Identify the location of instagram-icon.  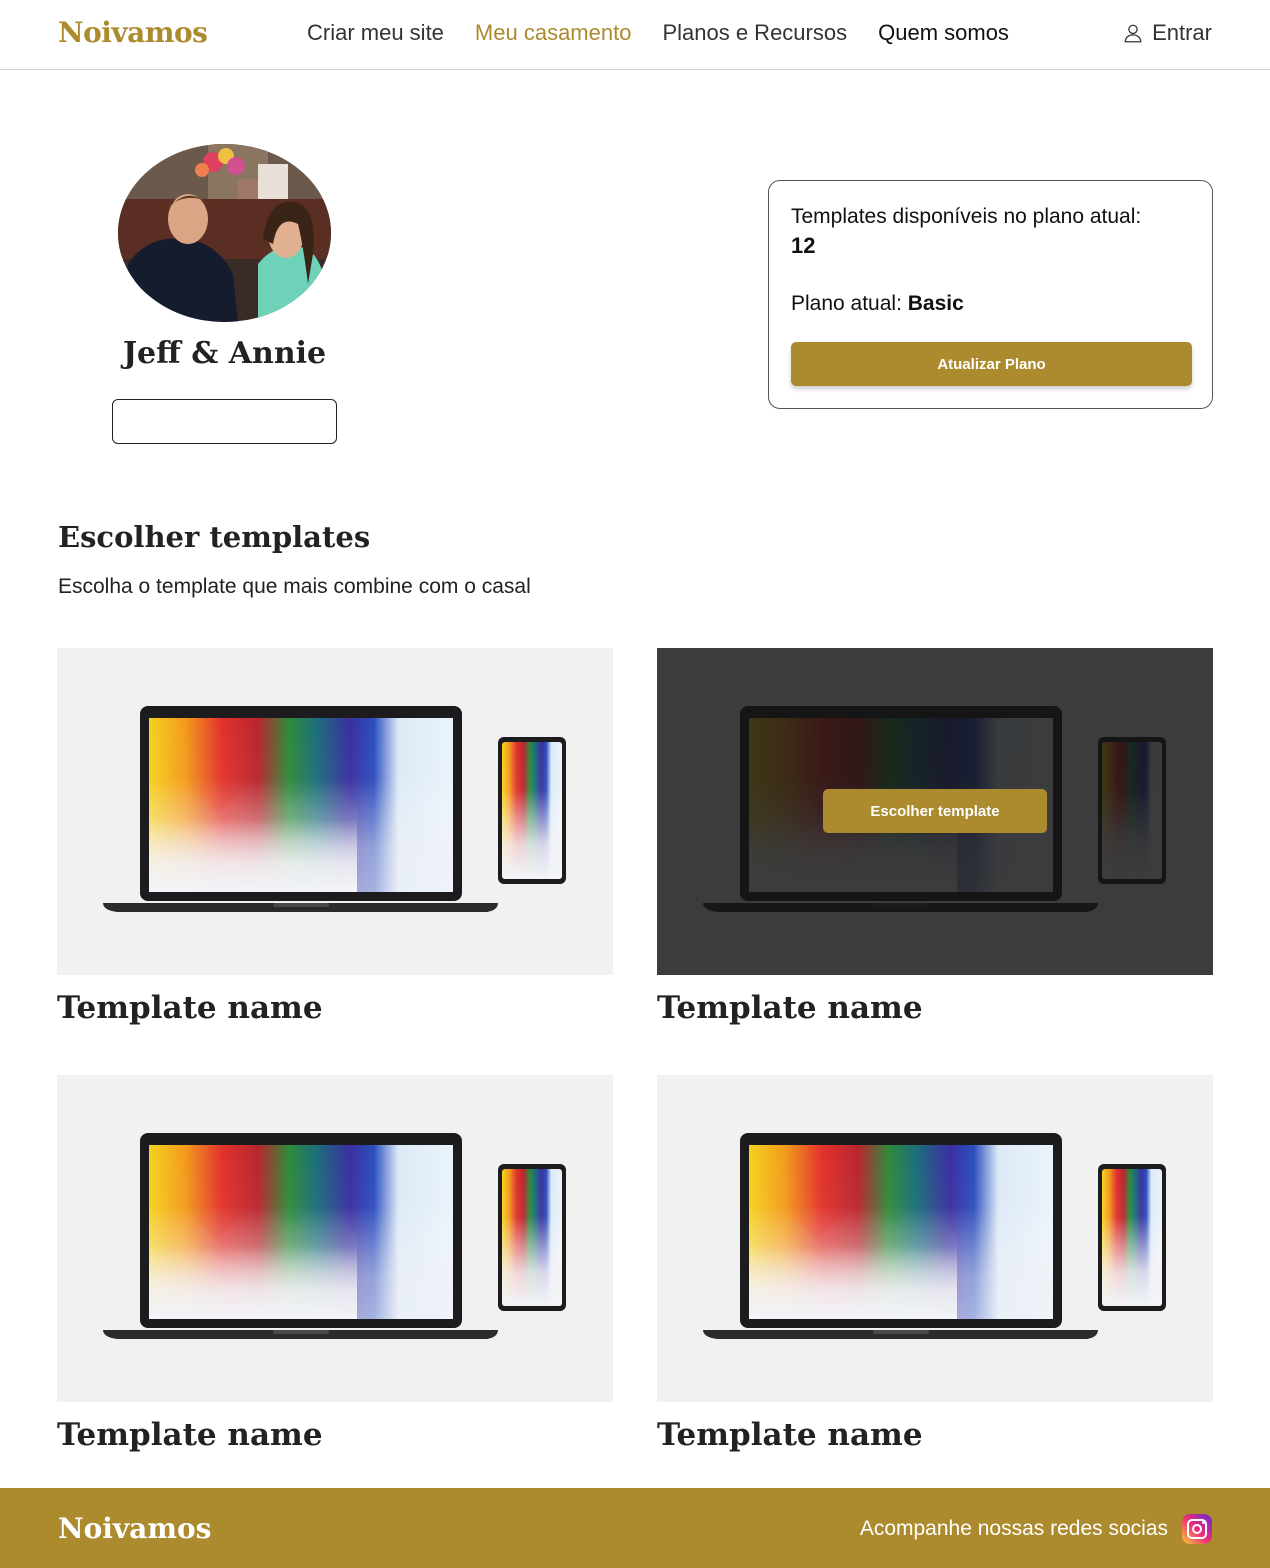
(1197, 1529).